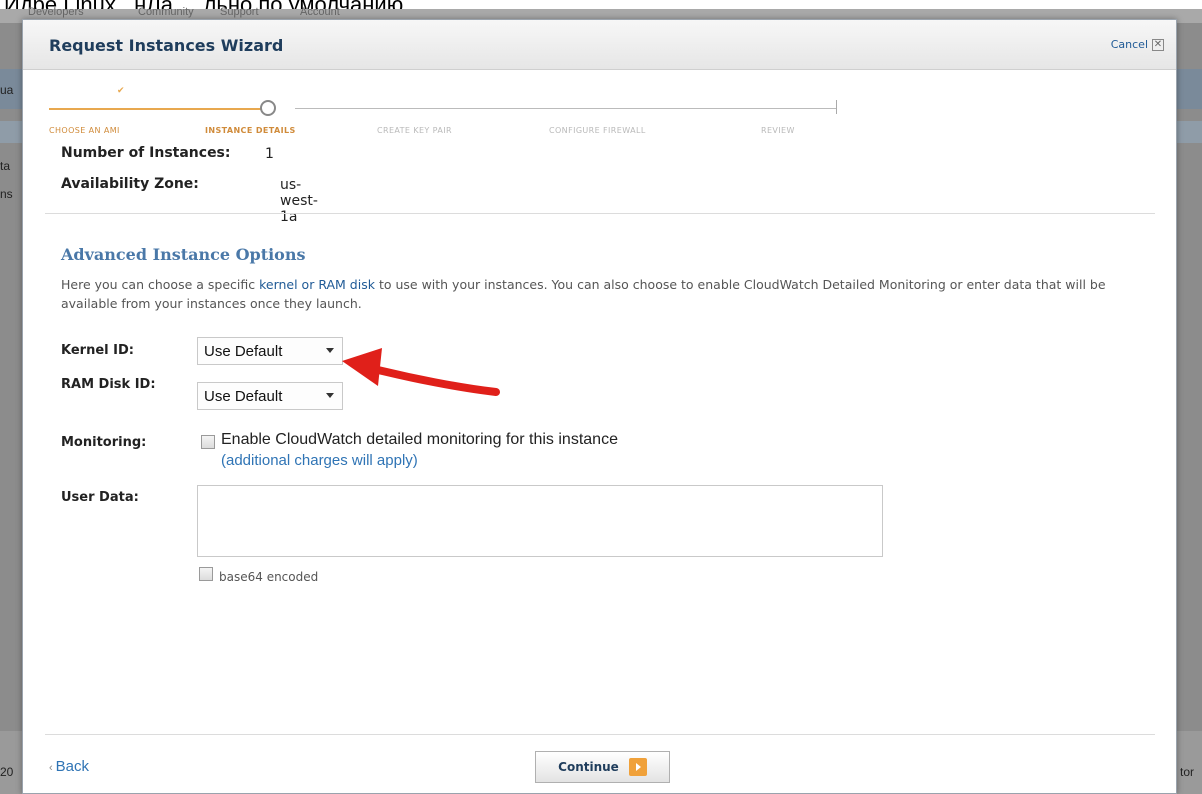 The width and height of the screenshot is (1202, 794). What do you see at coordinates (540, 521) in the screenshot?
I see `user-data-textarea` at bounding box center [540, 521].